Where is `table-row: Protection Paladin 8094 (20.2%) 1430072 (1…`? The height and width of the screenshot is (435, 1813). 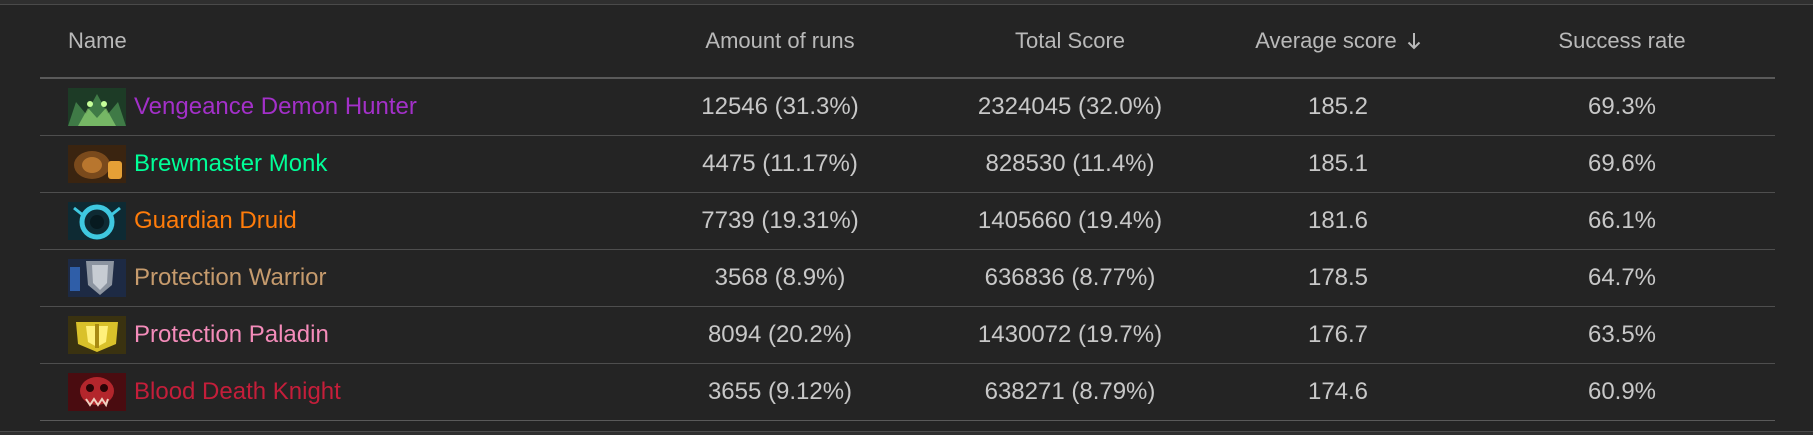 table-row: Protection Paladin 8094 (20.2%) 1430072 (1… is located at coordinates (907, 335).